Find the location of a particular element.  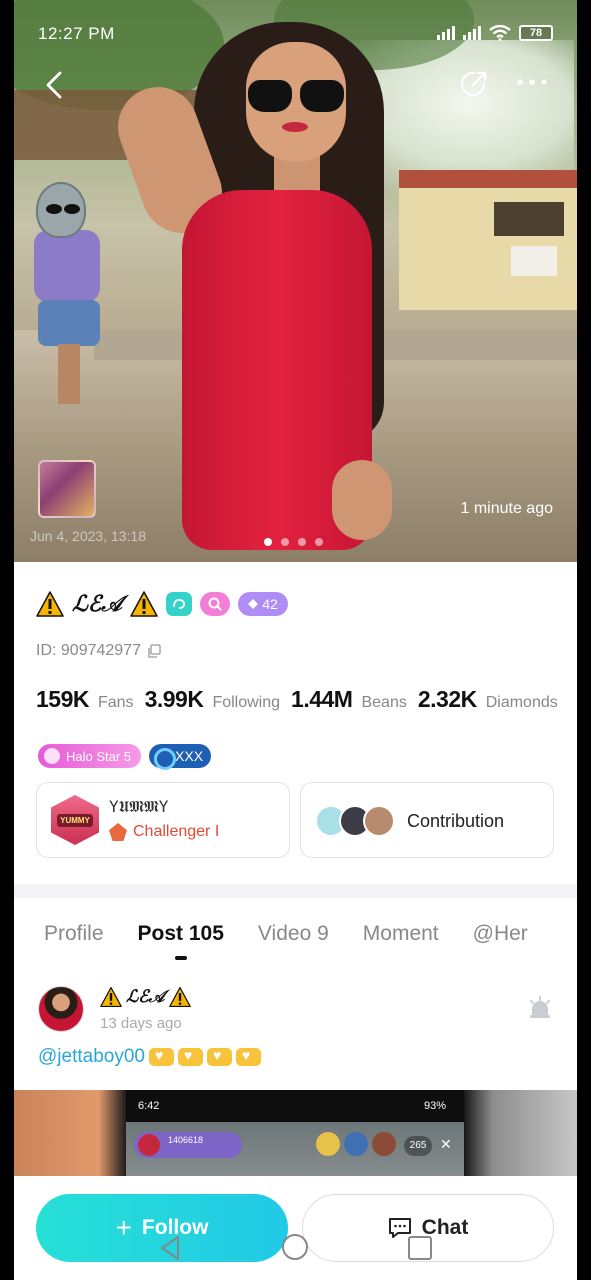

bottom-action-bar: + Follow Chat is located at coordinates (295, 1228).